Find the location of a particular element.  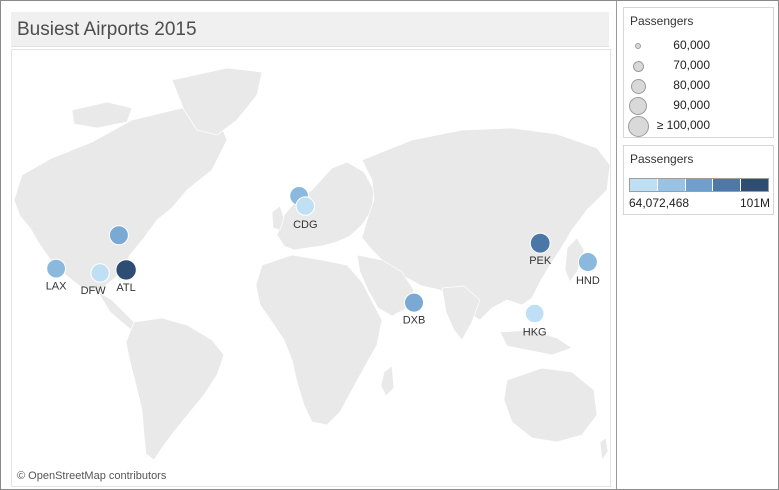

airport-marker-hkg is located at coordinates (534, 313).